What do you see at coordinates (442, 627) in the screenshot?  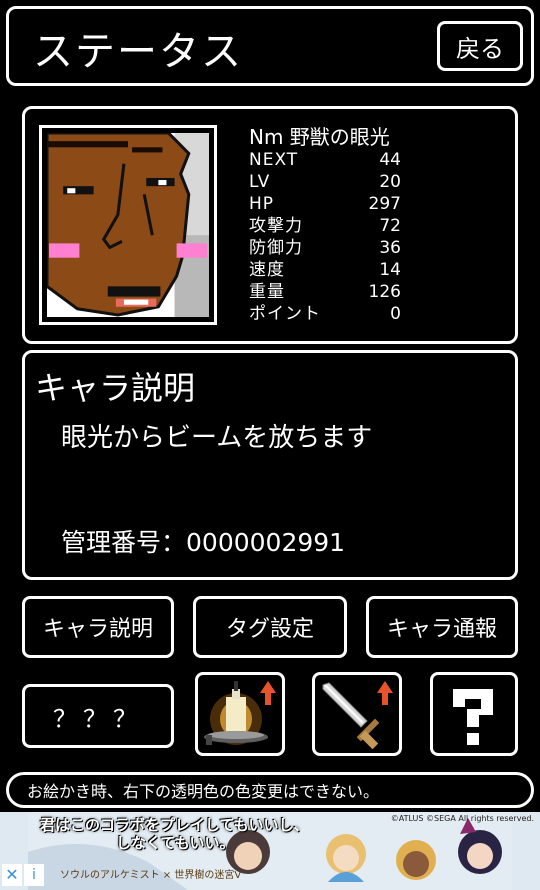 I see `report-character-button: キャラ通報` at bounding box center [442, 627].